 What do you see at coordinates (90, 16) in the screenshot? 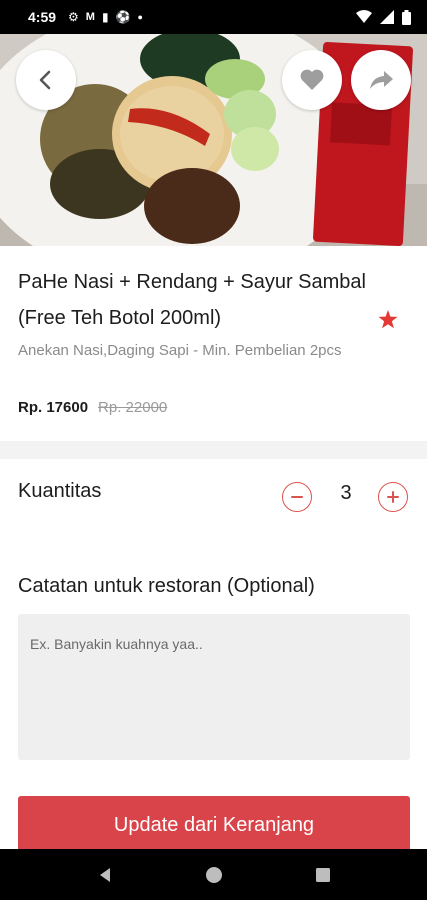
I see `gmail-icon: M` at bounding box center [90, 16].